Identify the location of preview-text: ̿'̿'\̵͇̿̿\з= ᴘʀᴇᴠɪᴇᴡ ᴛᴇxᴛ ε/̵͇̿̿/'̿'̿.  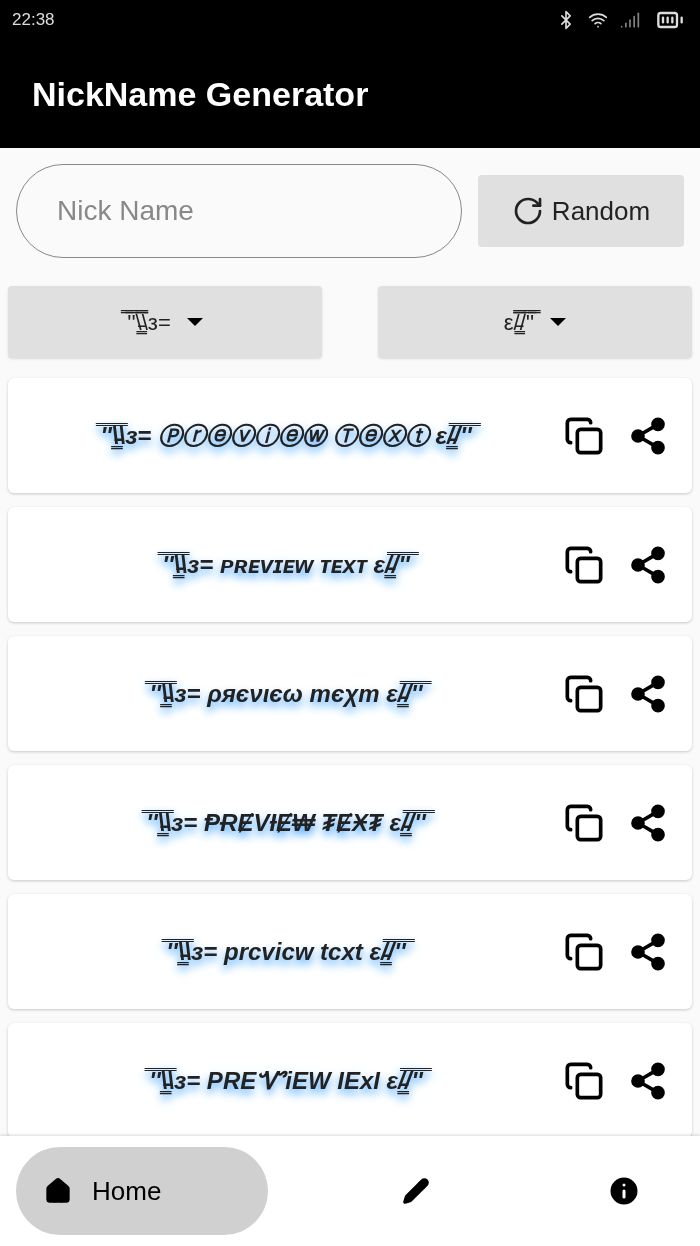
(286, 564).